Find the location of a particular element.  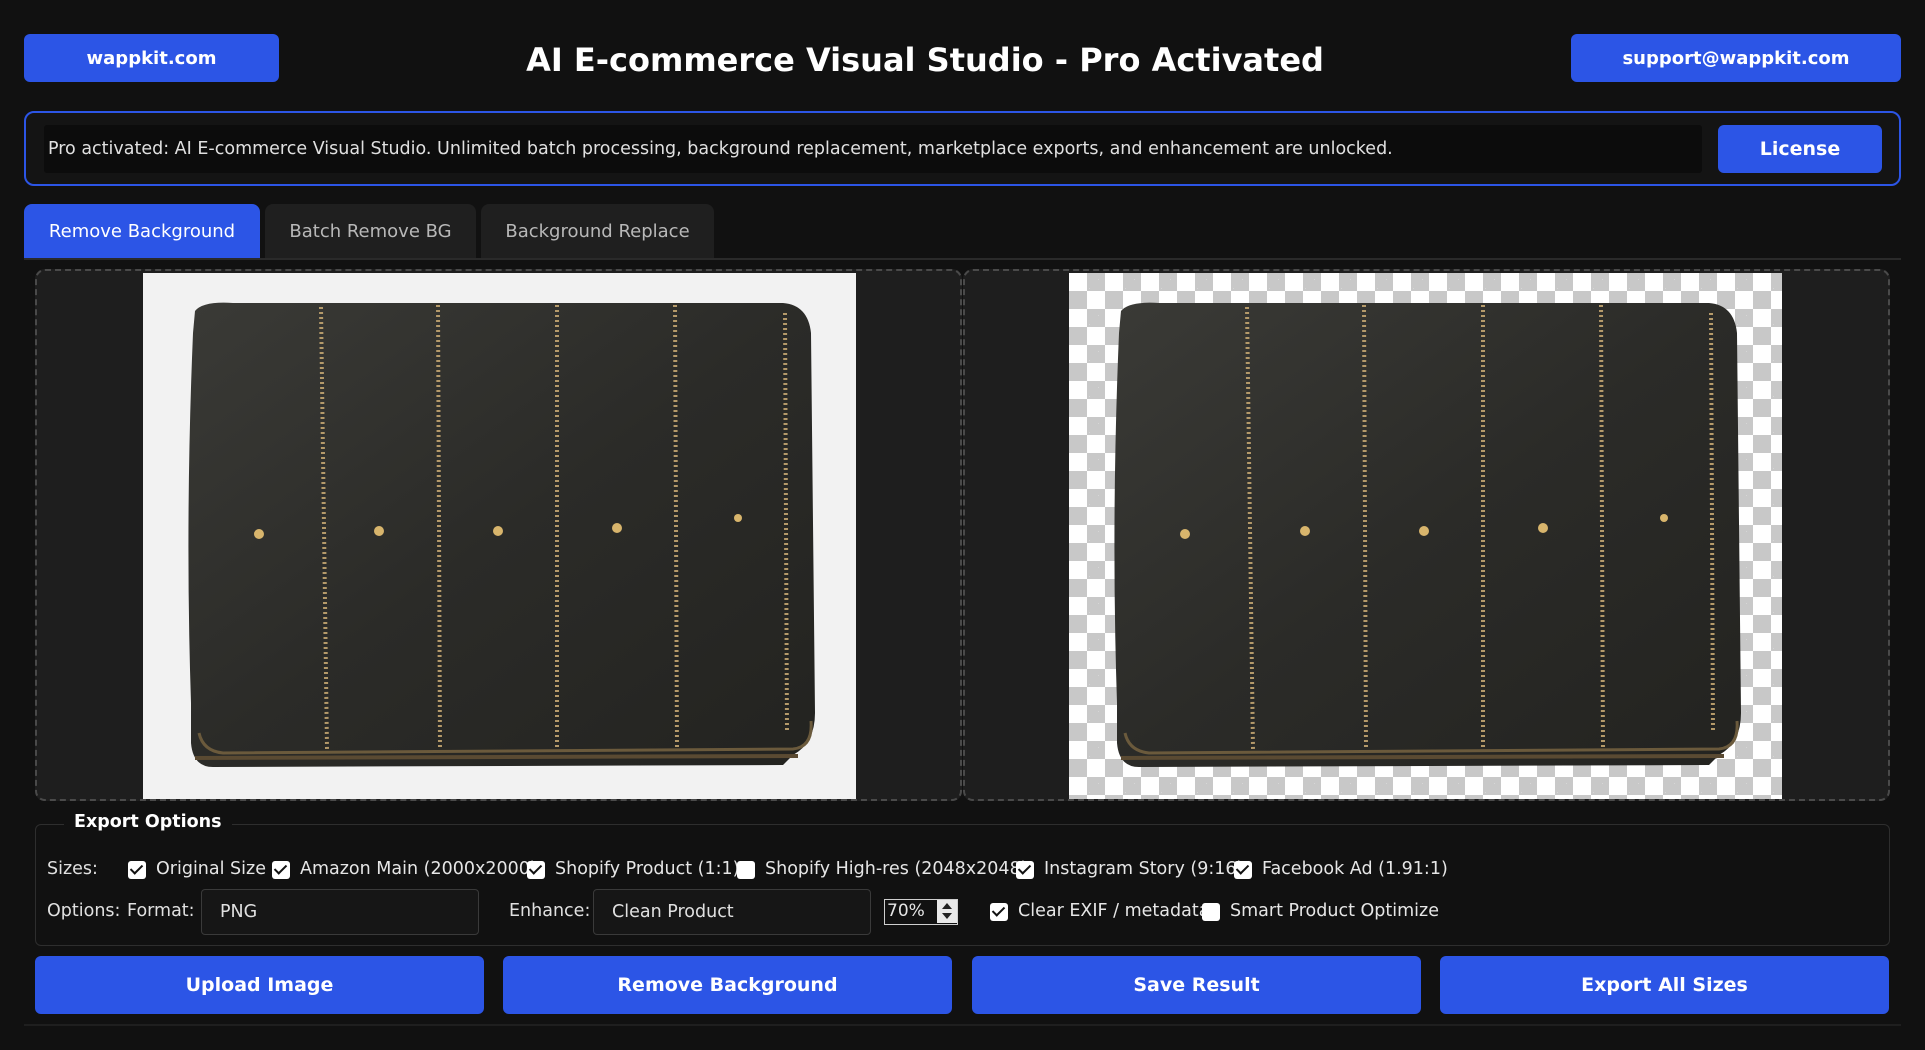

instagram-story-checkbox is located at coordinates (1025, 870).